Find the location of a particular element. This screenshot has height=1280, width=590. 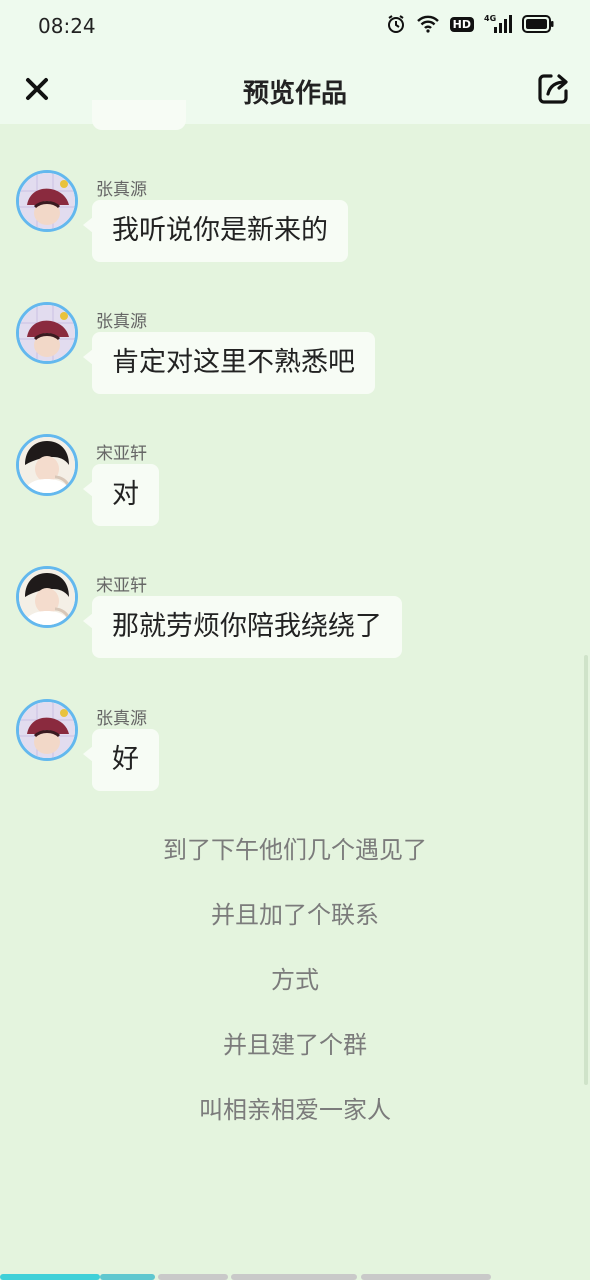

progress-bar is located at coordinates (295, 1277).